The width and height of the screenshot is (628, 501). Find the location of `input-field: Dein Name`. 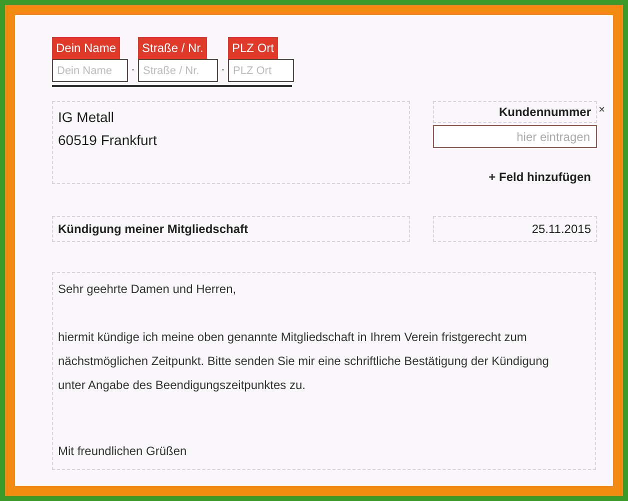

input-field: Dein Name is located at coordinates (90, 70).